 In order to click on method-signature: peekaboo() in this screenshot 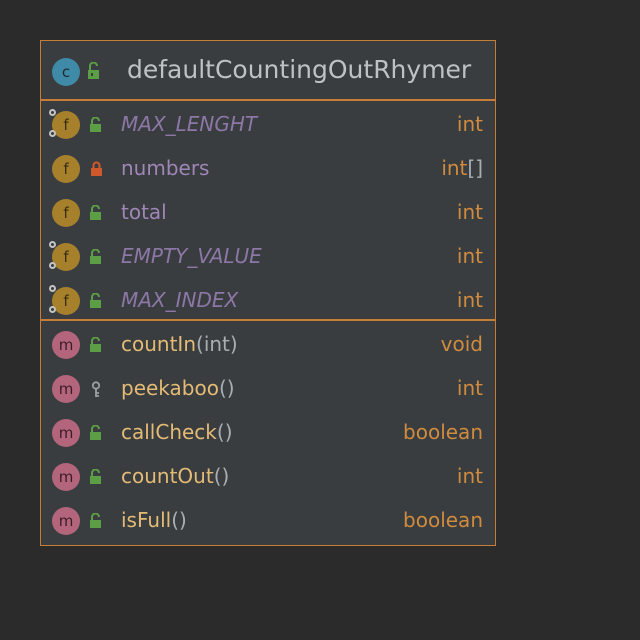, I will do `click(178, 388)`.